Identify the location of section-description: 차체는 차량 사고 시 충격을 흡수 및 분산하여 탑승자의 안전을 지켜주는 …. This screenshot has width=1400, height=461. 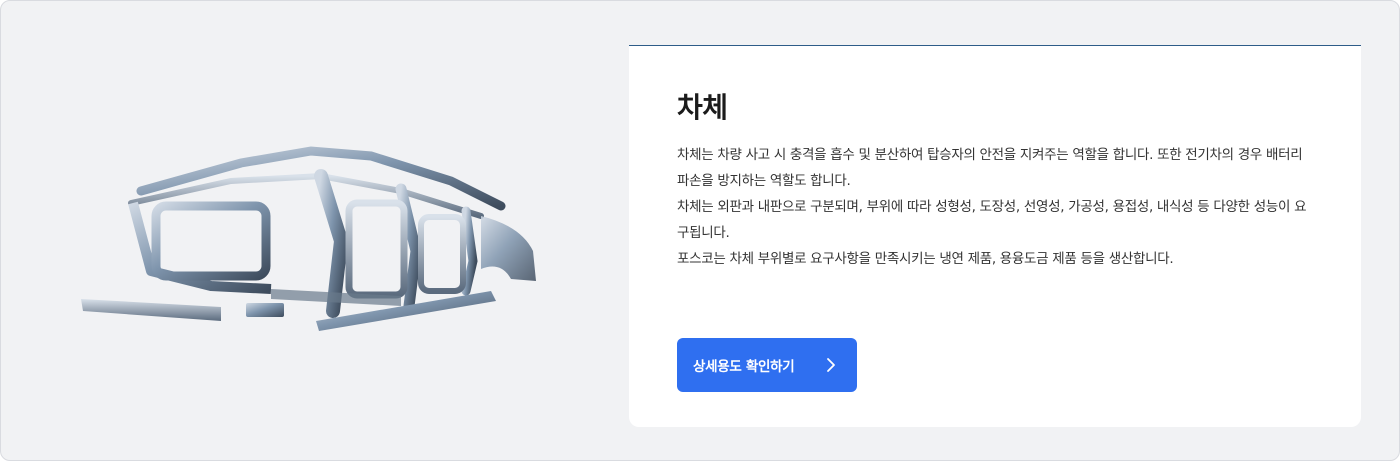
(997, 207).